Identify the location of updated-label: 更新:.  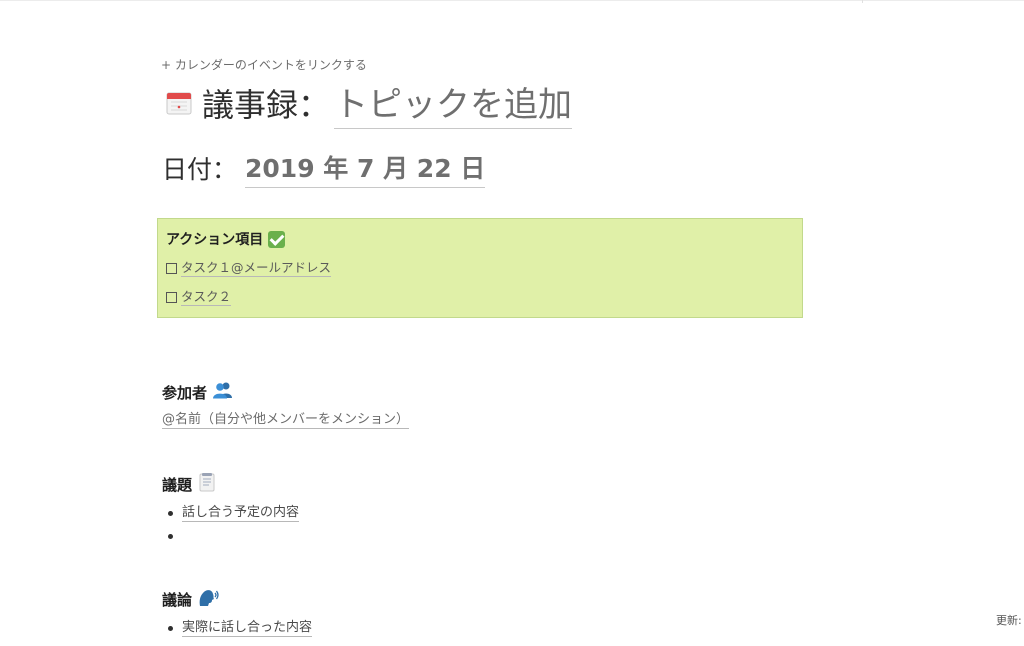
(1009, 620).